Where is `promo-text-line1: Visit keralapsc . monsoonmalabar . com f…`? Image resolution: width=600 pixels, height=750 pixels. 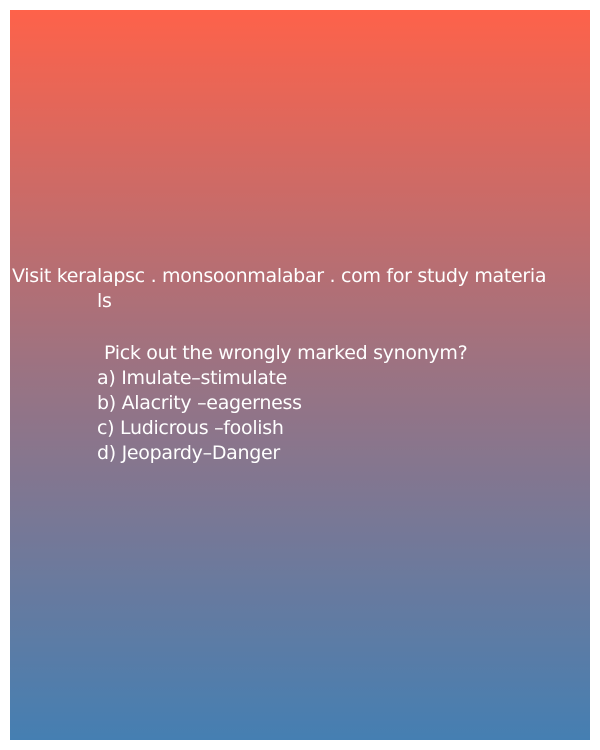 promo-text-line1: Visit keralapsc . monsoonmalabar . com f… is located at coordinates (279, 276).